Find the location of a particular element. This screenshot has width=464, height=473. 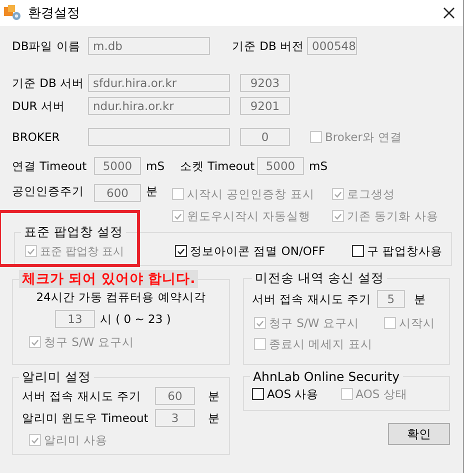

group-title: 표준 팝업창 설정 is located at coordinates (73, 232).